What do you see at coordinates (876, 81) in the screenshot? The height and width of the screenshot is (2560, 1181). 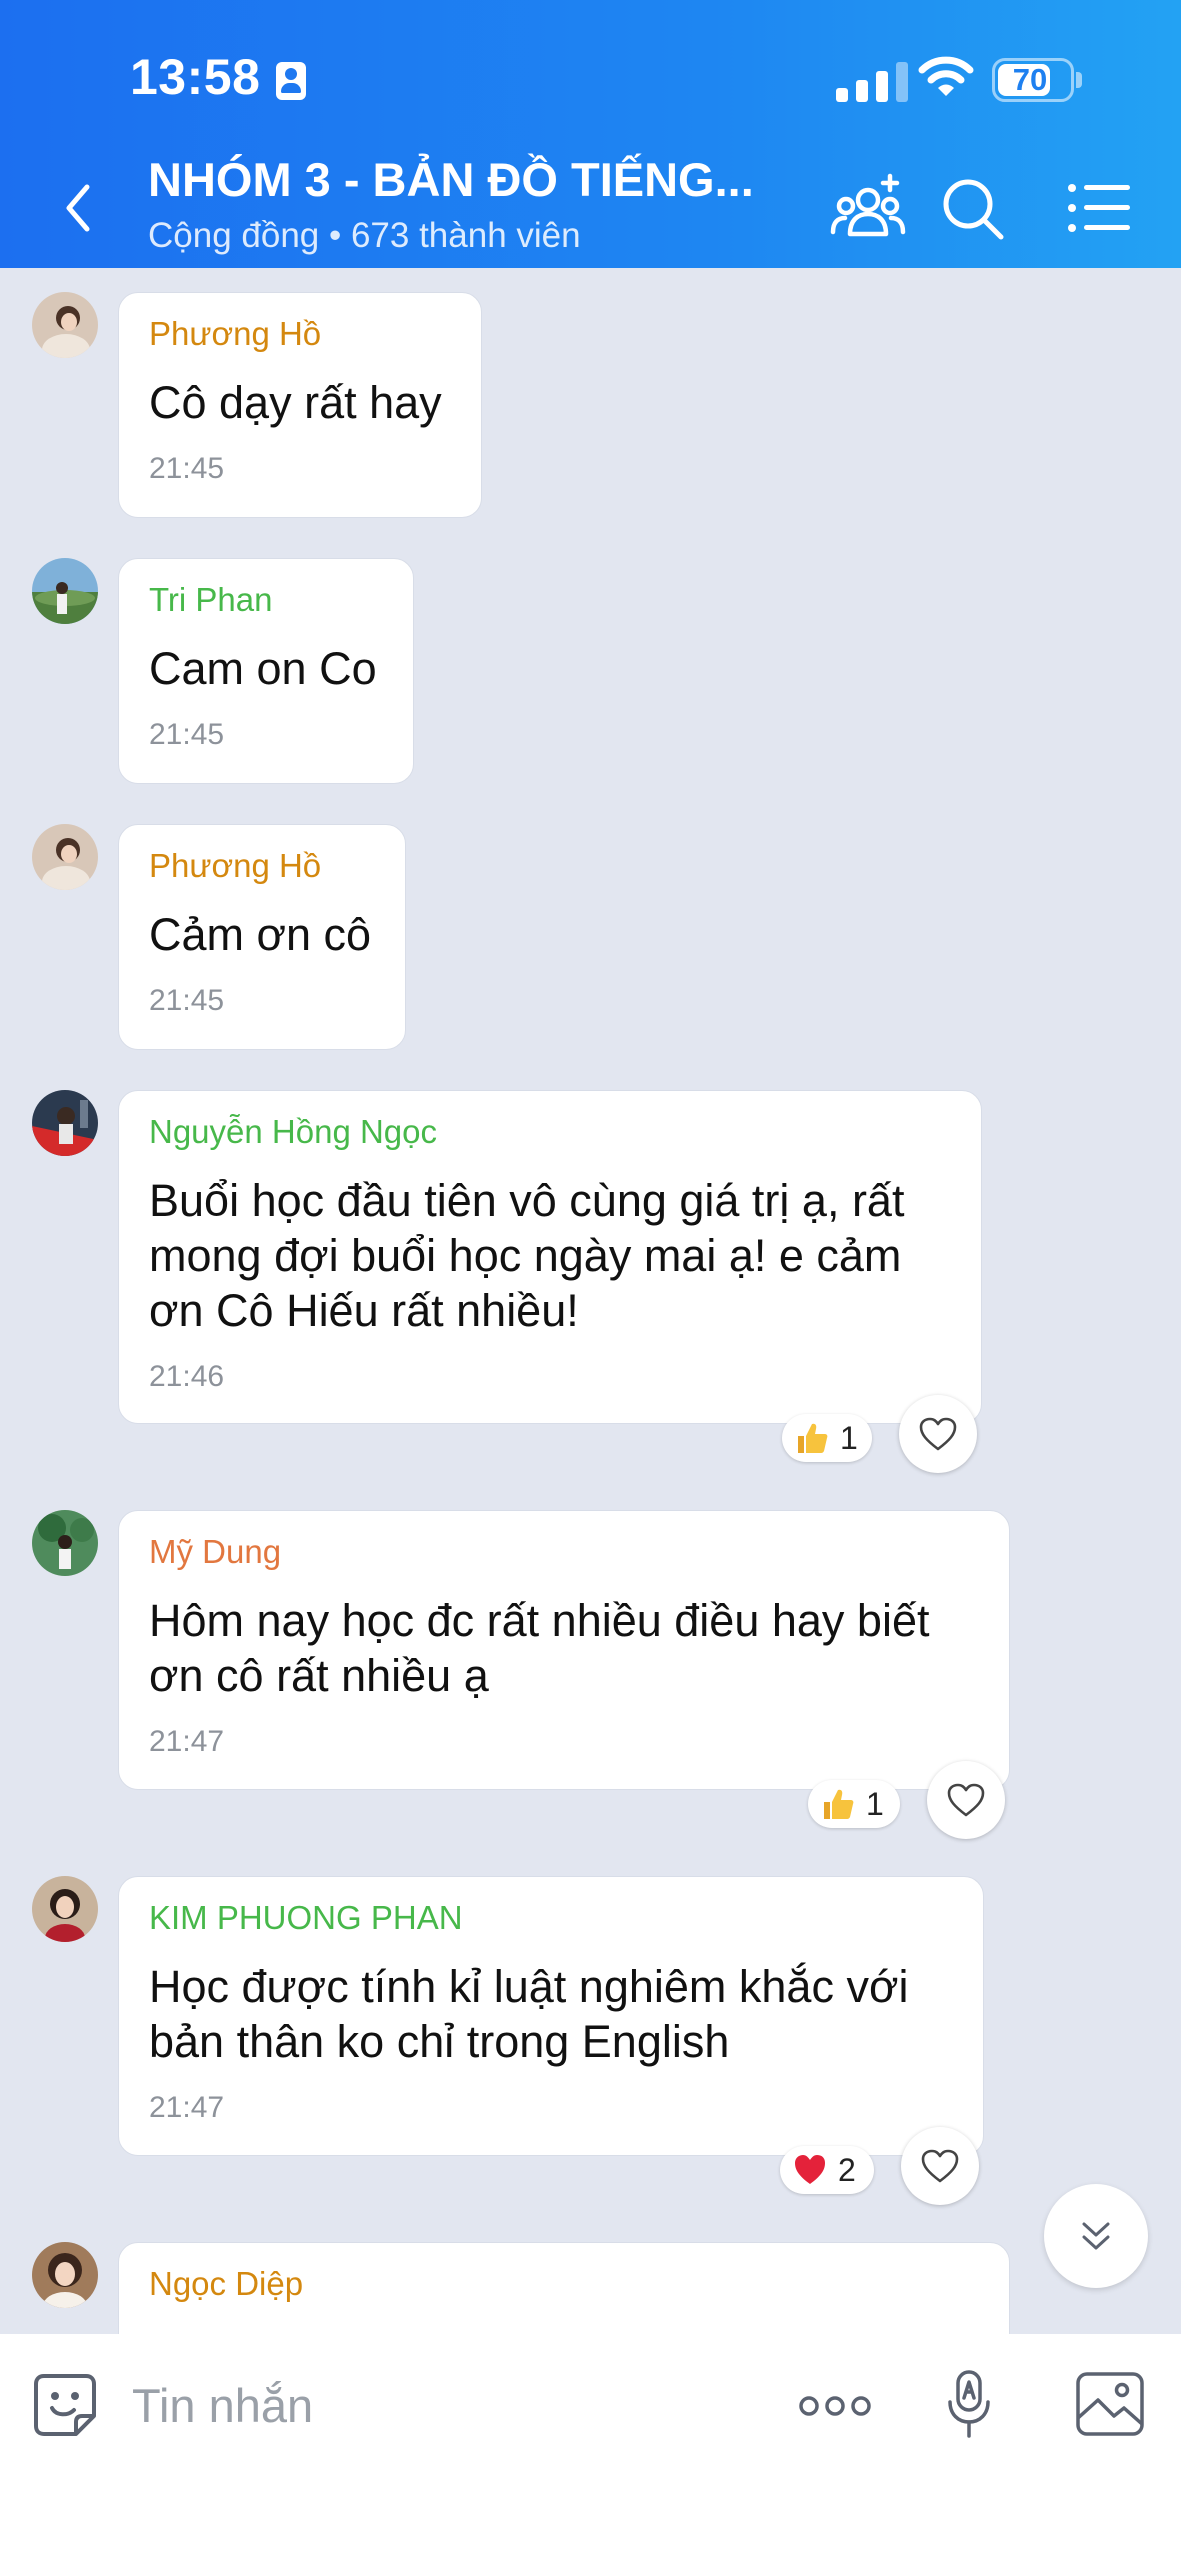 I see `cellular-signal-icon` at bounding box center [876, 81].